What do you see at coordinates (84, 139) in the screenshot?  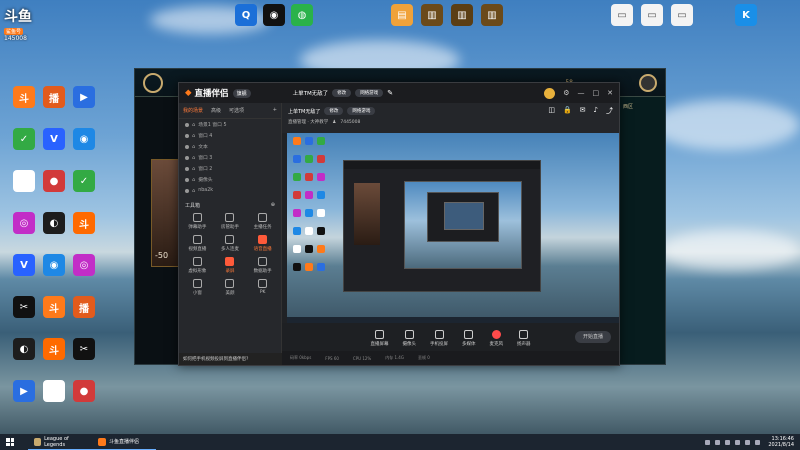 I see `desktop-icon: ◉` at bounding box center [84, 139].